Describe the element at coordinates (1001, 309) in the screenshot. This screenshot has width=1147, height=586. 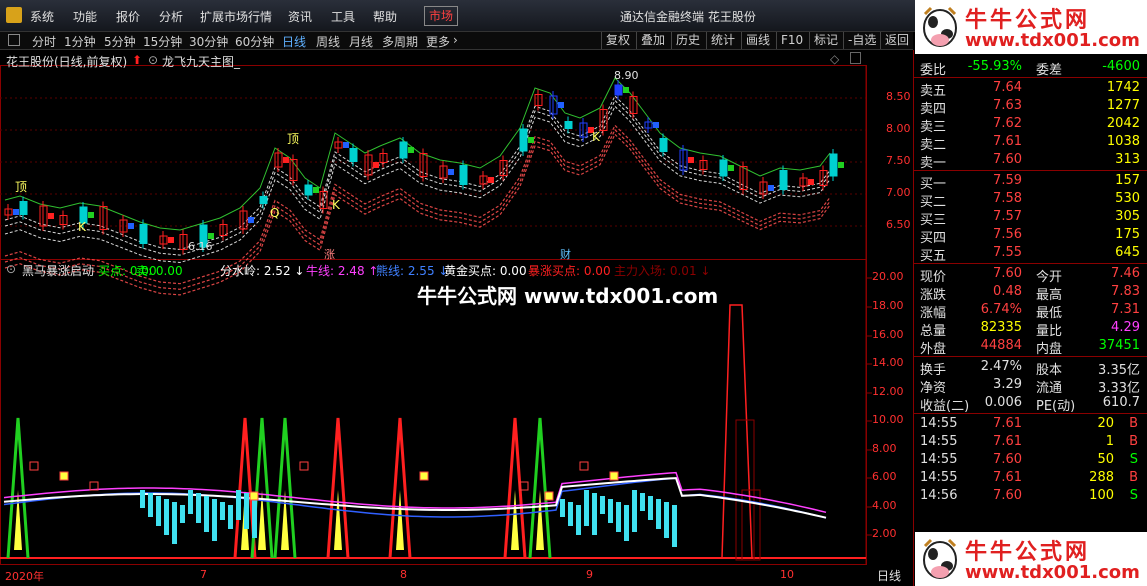
I see `quote-cell: 6.74%` at that location.